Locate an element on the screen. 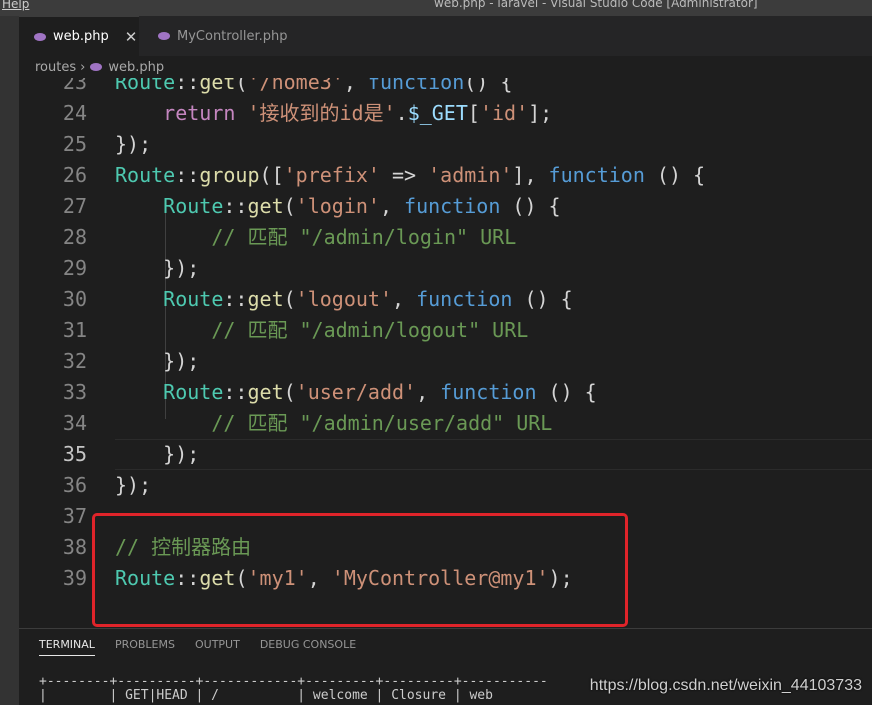 The image size is (872, 705). line-number: 25 is located at coordinates (74, 144).